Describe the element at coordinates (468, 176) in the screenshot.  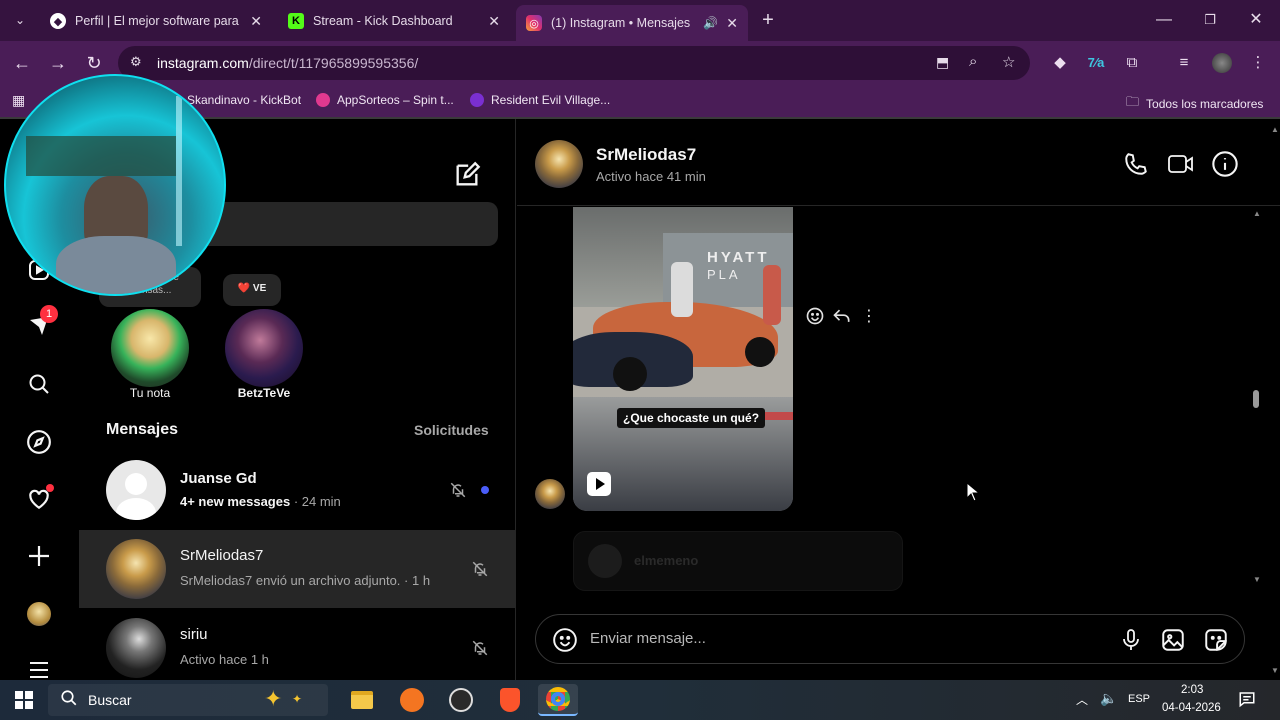
I see `new-message-icon` at that location.